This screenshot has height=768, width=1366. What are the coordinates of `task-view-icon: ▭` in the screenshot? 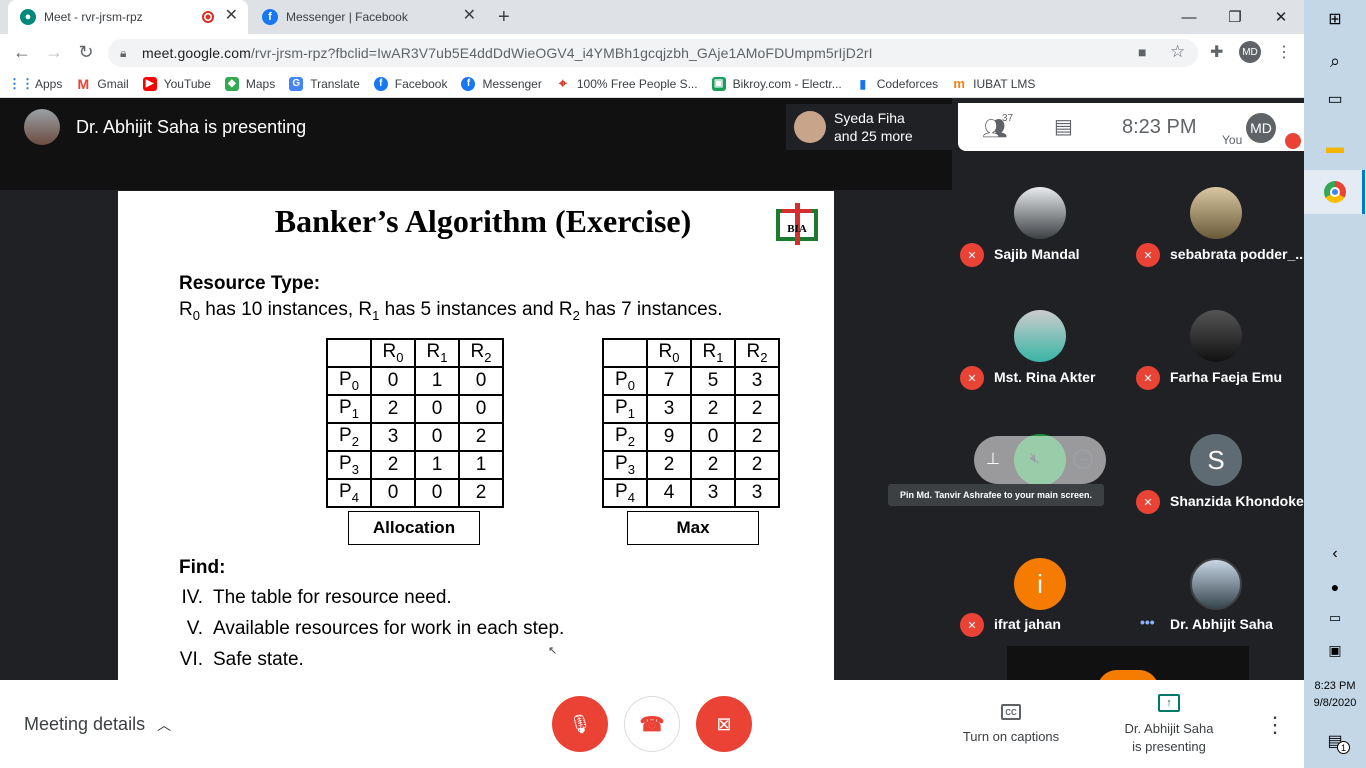 It's located at (1335, 99).